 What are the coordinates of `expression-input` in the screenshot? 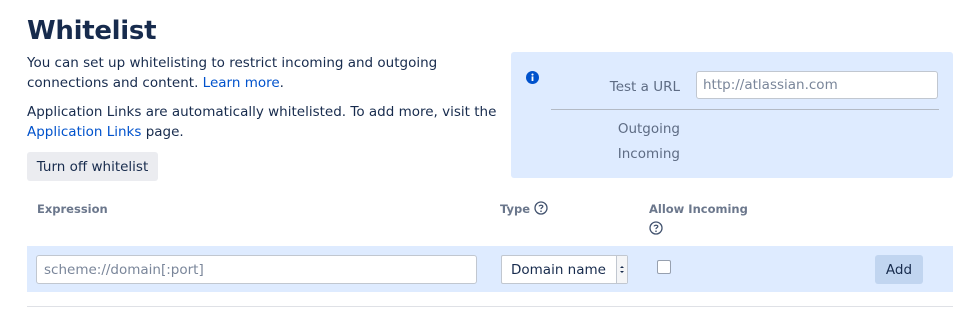 It's located at (256, 269).